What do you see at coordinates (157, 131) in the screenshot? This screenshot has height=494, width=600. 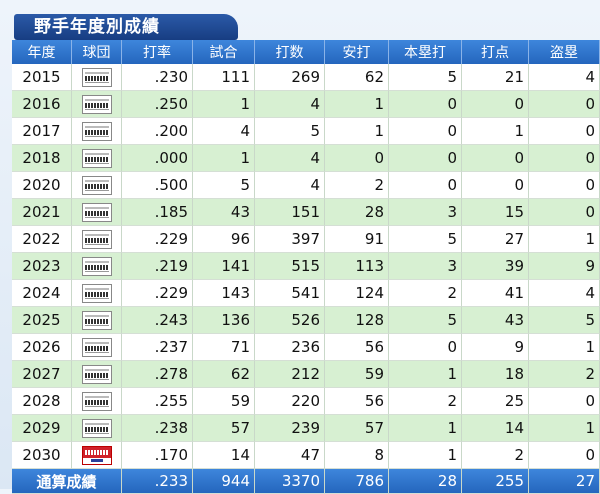 I see `avg-cell: .200` at bounding box center [157, 131].